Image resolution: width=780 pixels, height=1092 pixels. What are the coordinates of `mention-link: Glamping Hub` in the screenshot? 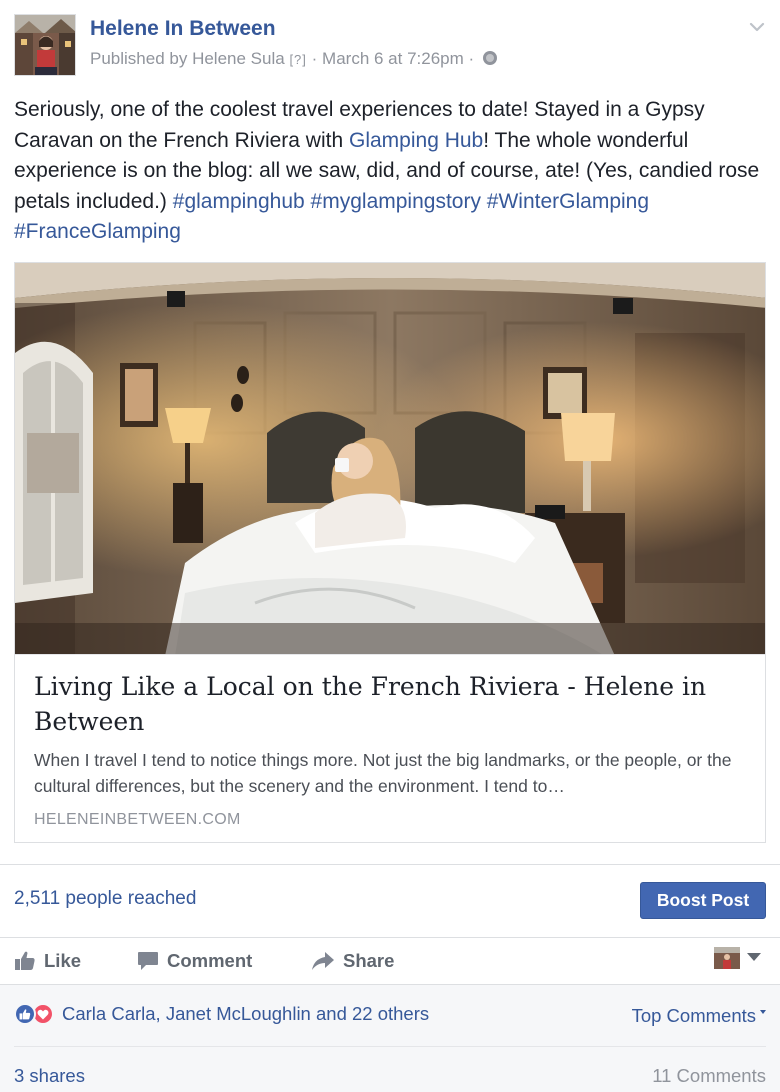 It's located at (416, 140).